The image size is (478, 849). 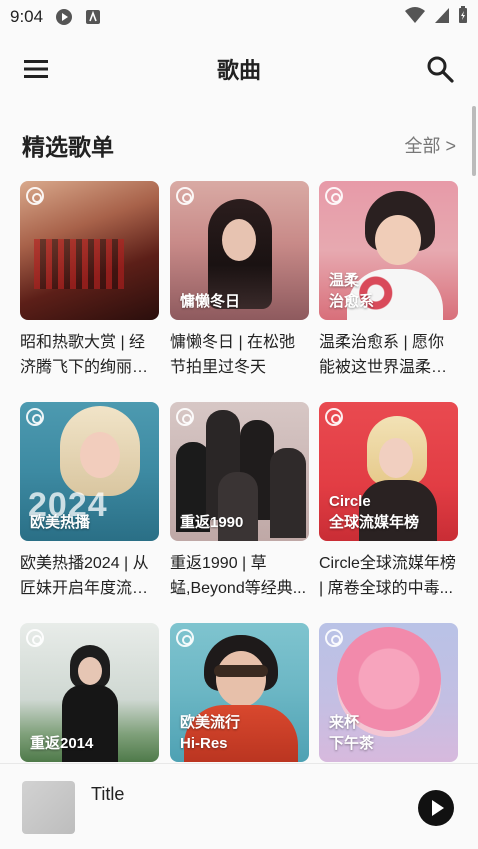 What do you see at coordinates (239, 806) in the screenshot?
I see `mini-player: Title` at bounding box center [239, 806].